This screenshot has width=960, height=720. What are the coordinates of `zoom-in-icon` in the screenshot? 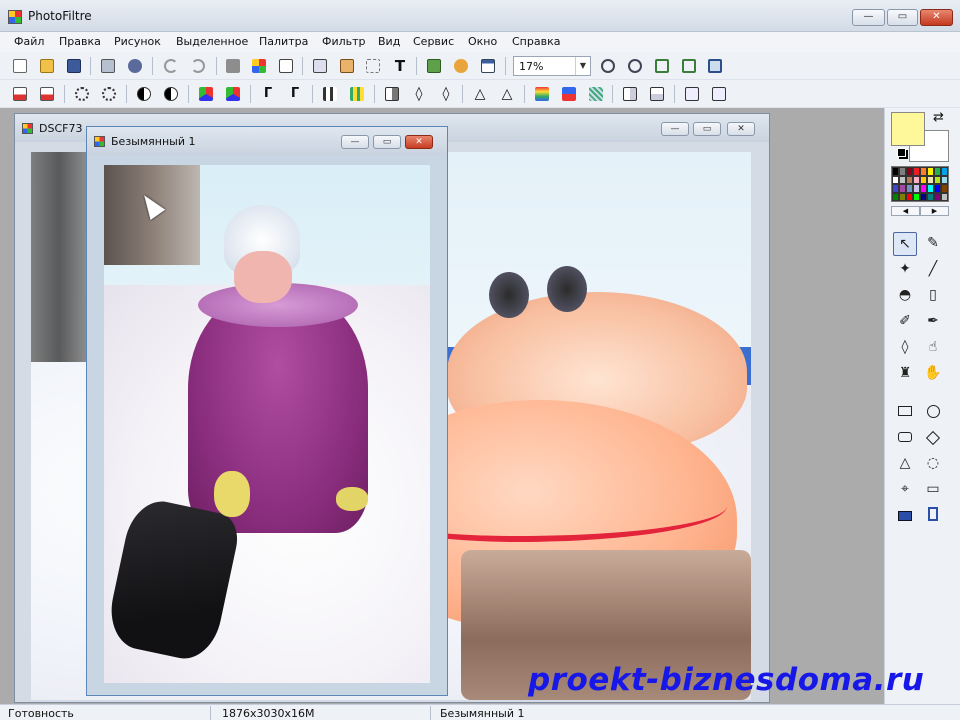 It's located at (608, 66).